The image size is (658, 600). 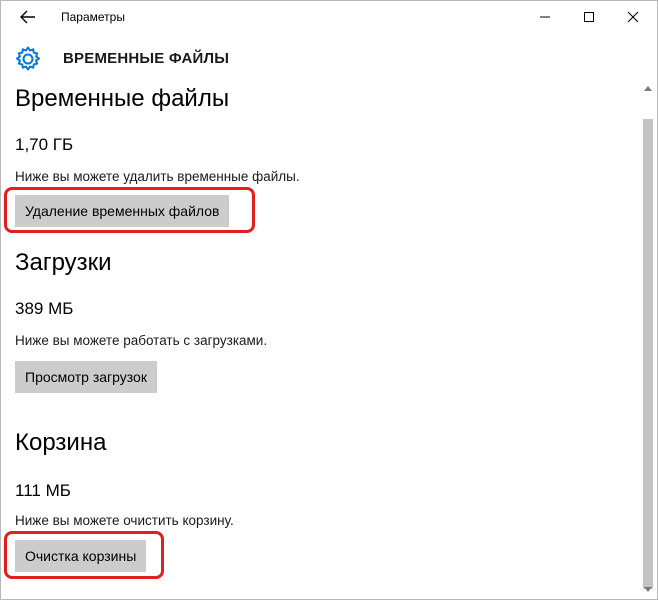 I want to click on gear-icon, so click(x=28, y=58).